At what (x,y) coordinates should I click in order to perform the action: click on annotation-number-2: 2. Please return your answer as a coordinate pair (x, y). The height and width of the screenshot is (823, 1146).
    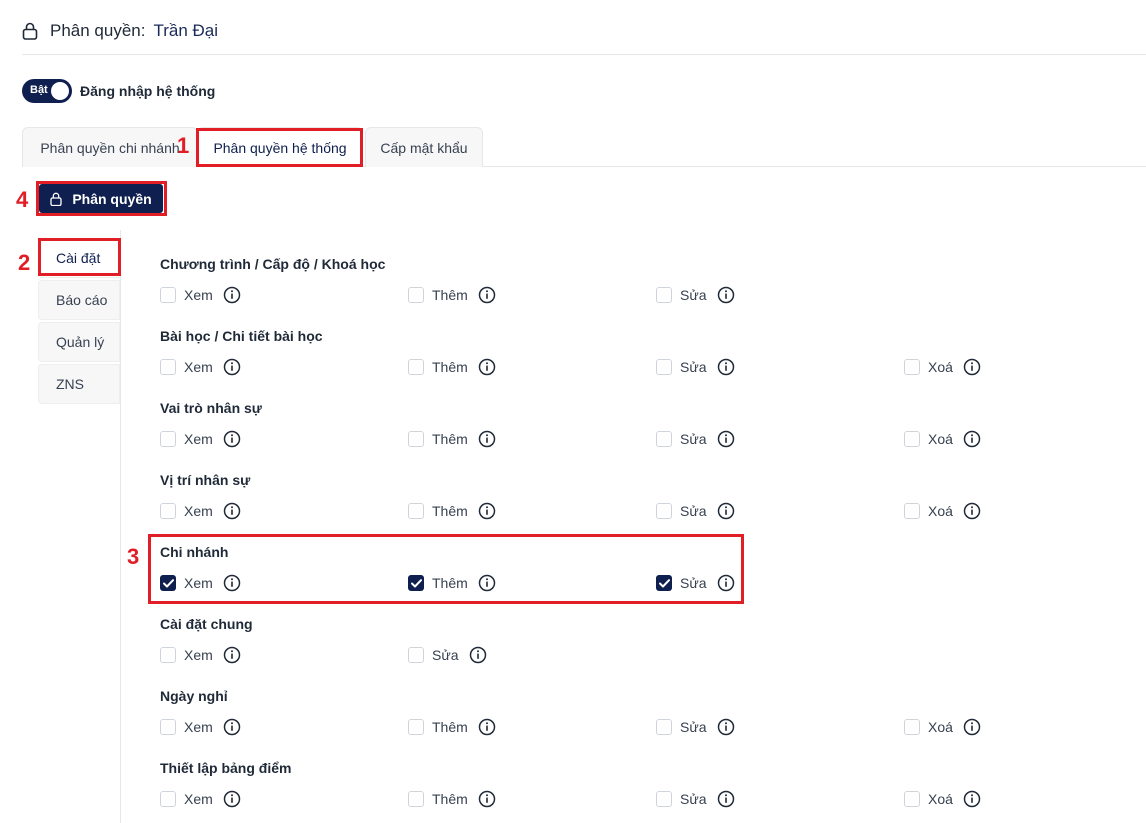
    Looking at the image, I should click on (24, 262).